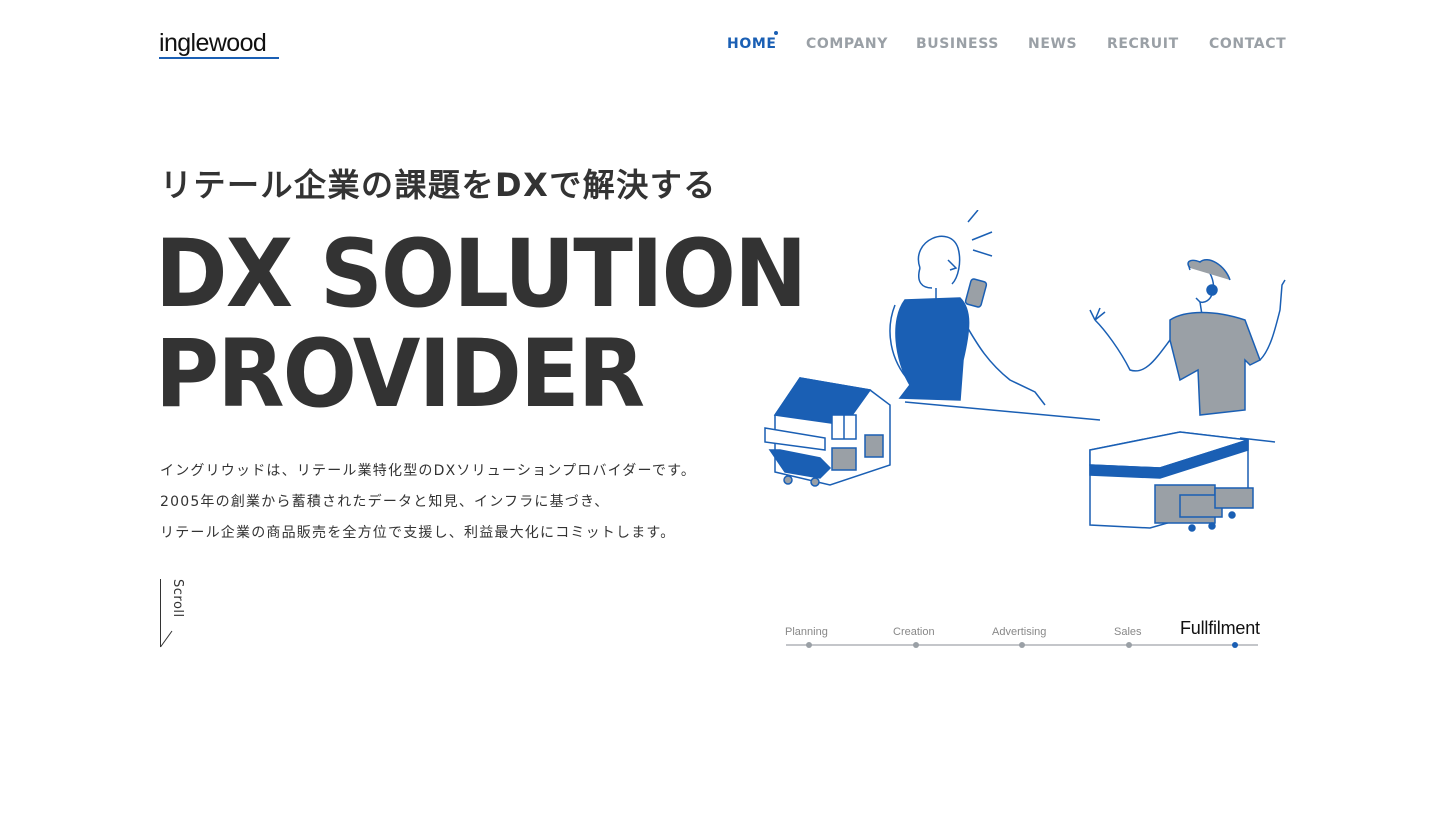 The height and width of the screenshot is (829, 1440). Describe the element at coordinates (847, 44) in the screenshot. I see `nav-company: COMPANY` at that location.